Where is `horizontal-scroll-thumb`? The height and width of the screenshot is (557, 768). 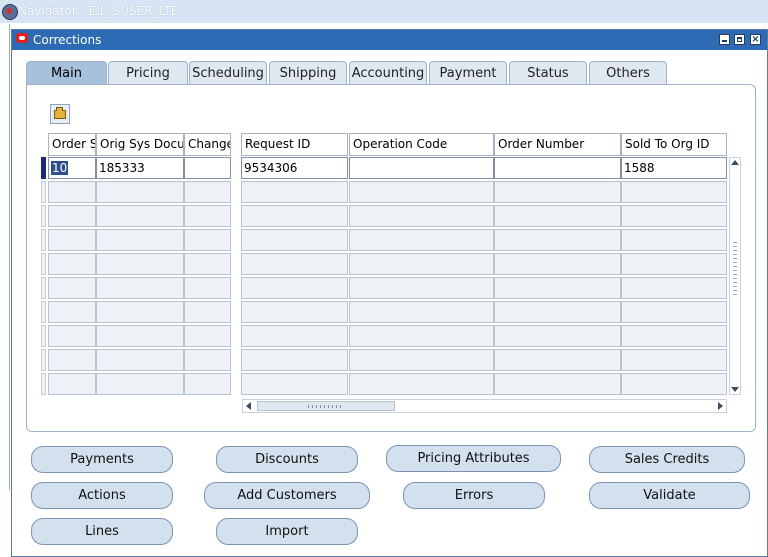 horizontal-scroll-thumb is located at coordinates (326, 406).